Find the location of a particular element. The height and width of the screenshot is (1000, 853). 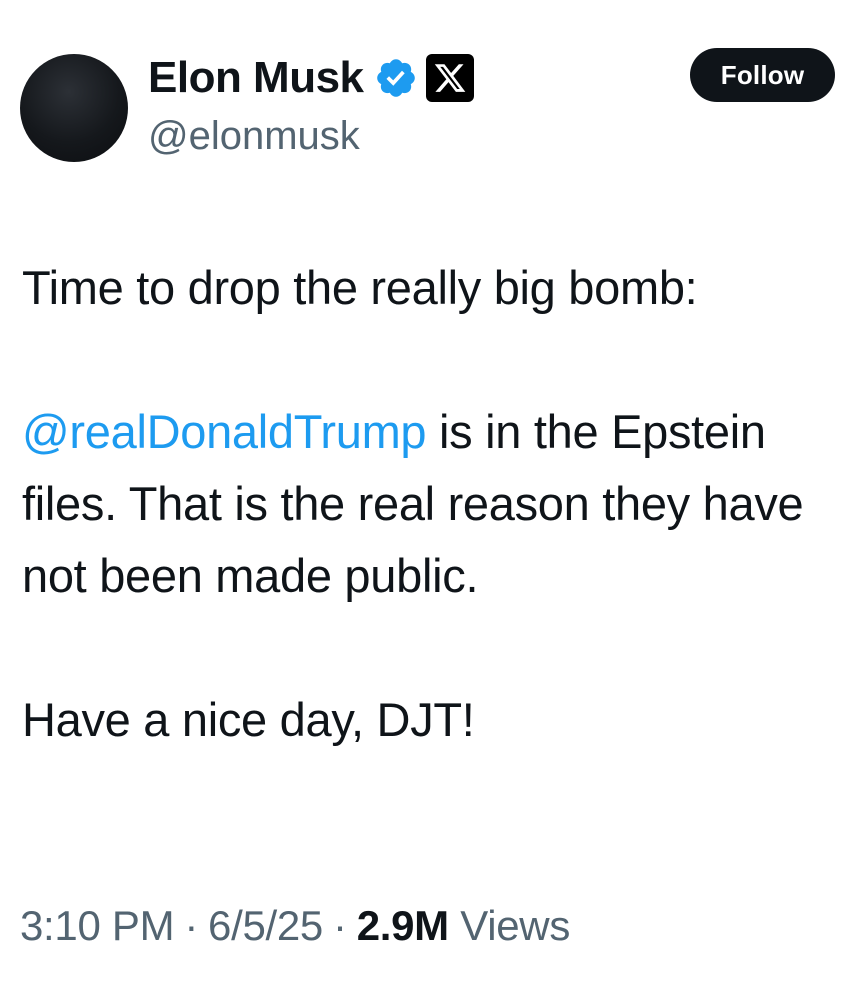

author-handle: @elonmusk is located at coordinates (254, 136).